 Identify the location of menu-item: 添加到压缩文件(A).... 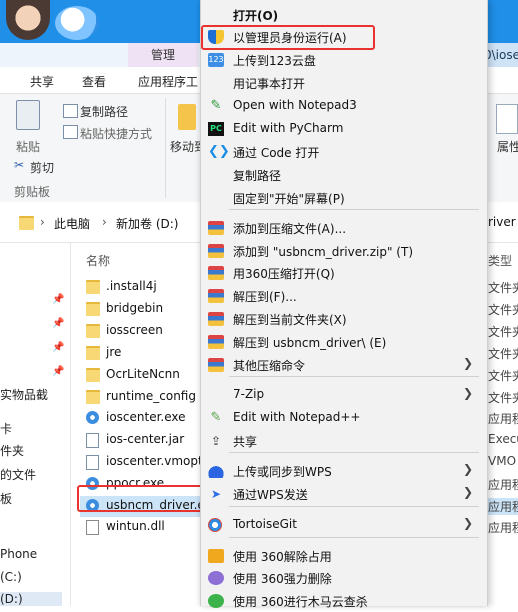
(344, 228).